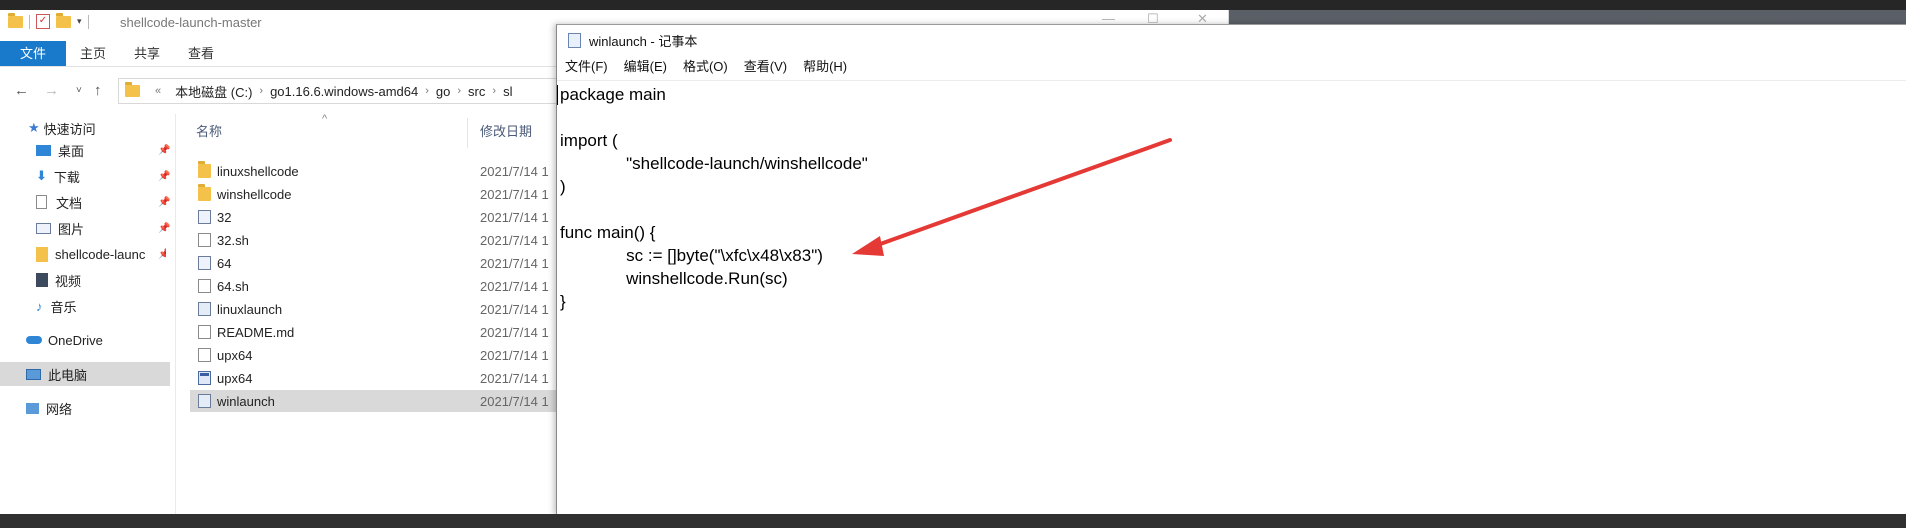 Image resolution: width=1906 pixels, height=528 pixels. What do you see at coordinates (344, 91) in the screenshot?
I see `breadcrumb-item: go1.16.6.windows-amd64` at bounding box center [344, 91].